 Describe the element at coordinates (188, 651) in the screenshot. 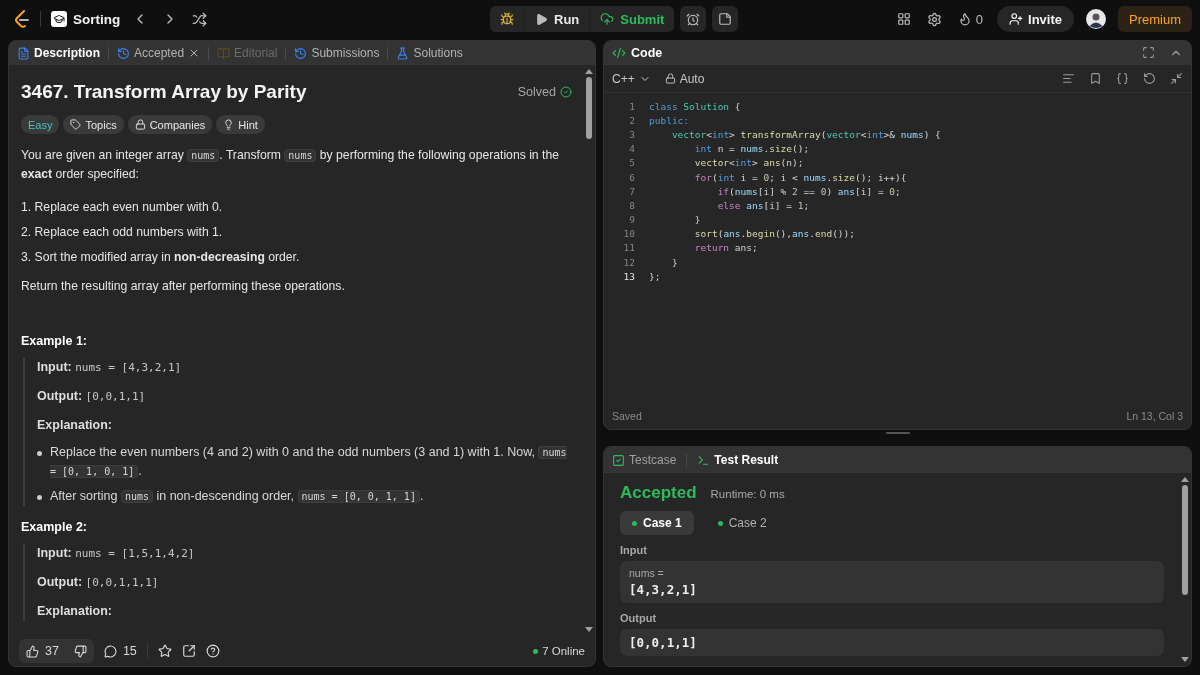

I see `share-button` at that location.